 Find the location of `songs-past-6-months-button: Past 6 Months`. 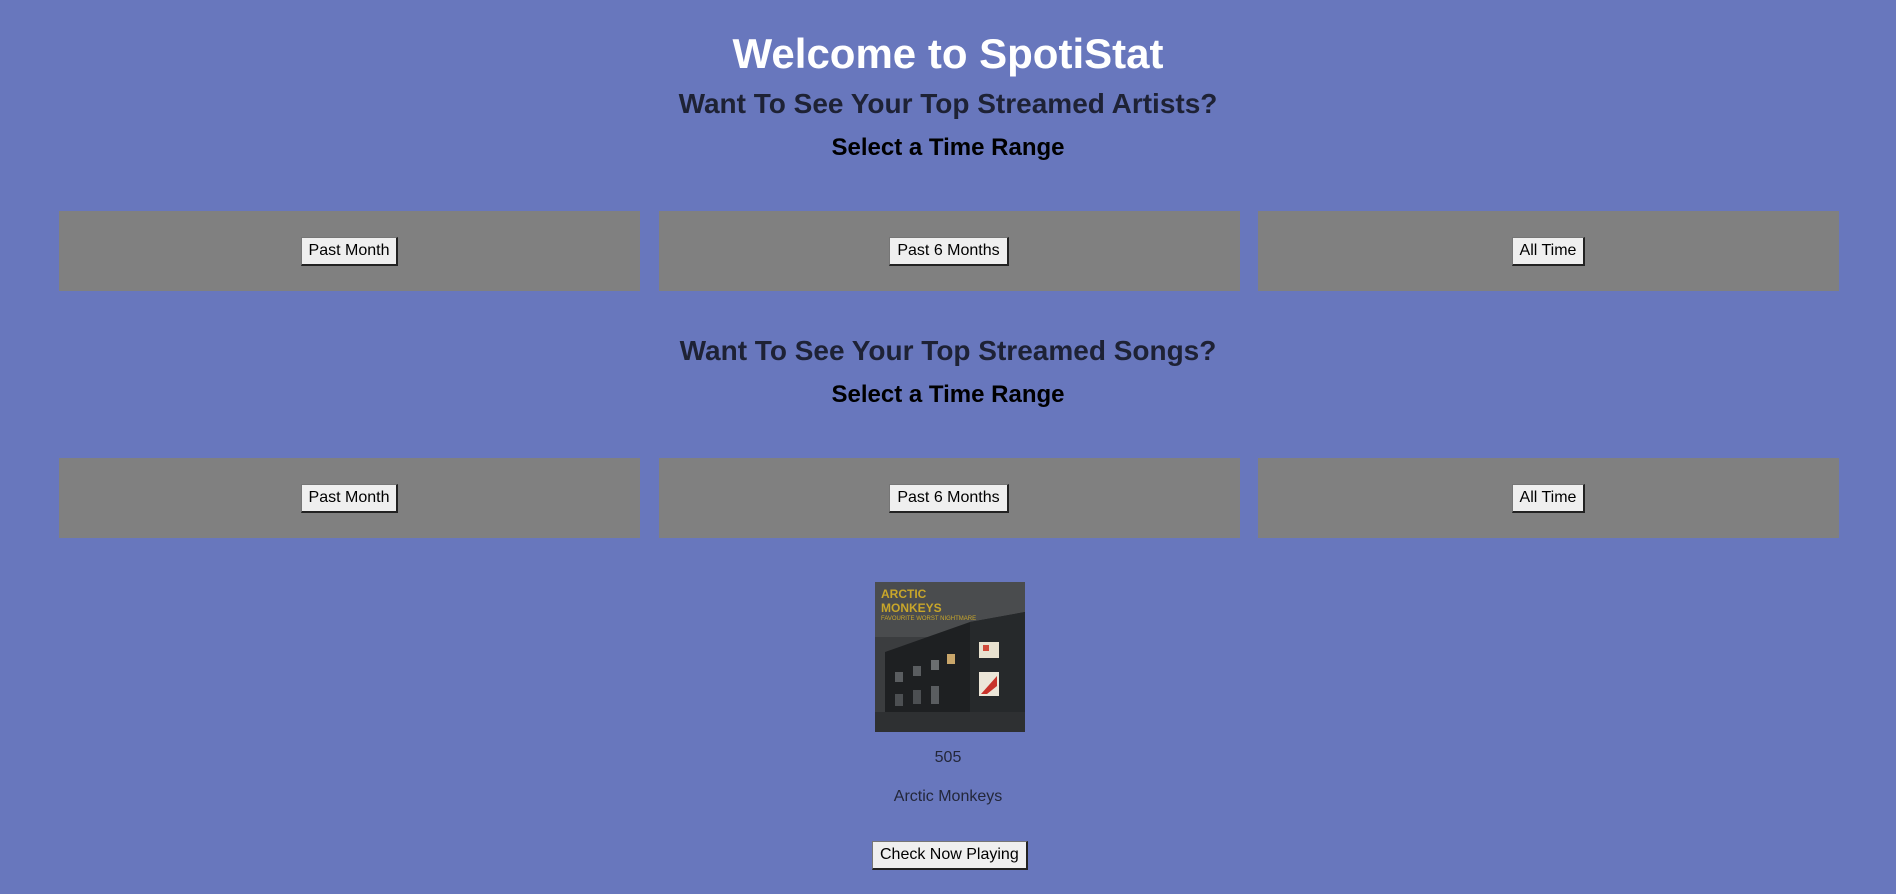

songs-past-6-months-button: Past 6 Months is located at coordinates (949, 498).